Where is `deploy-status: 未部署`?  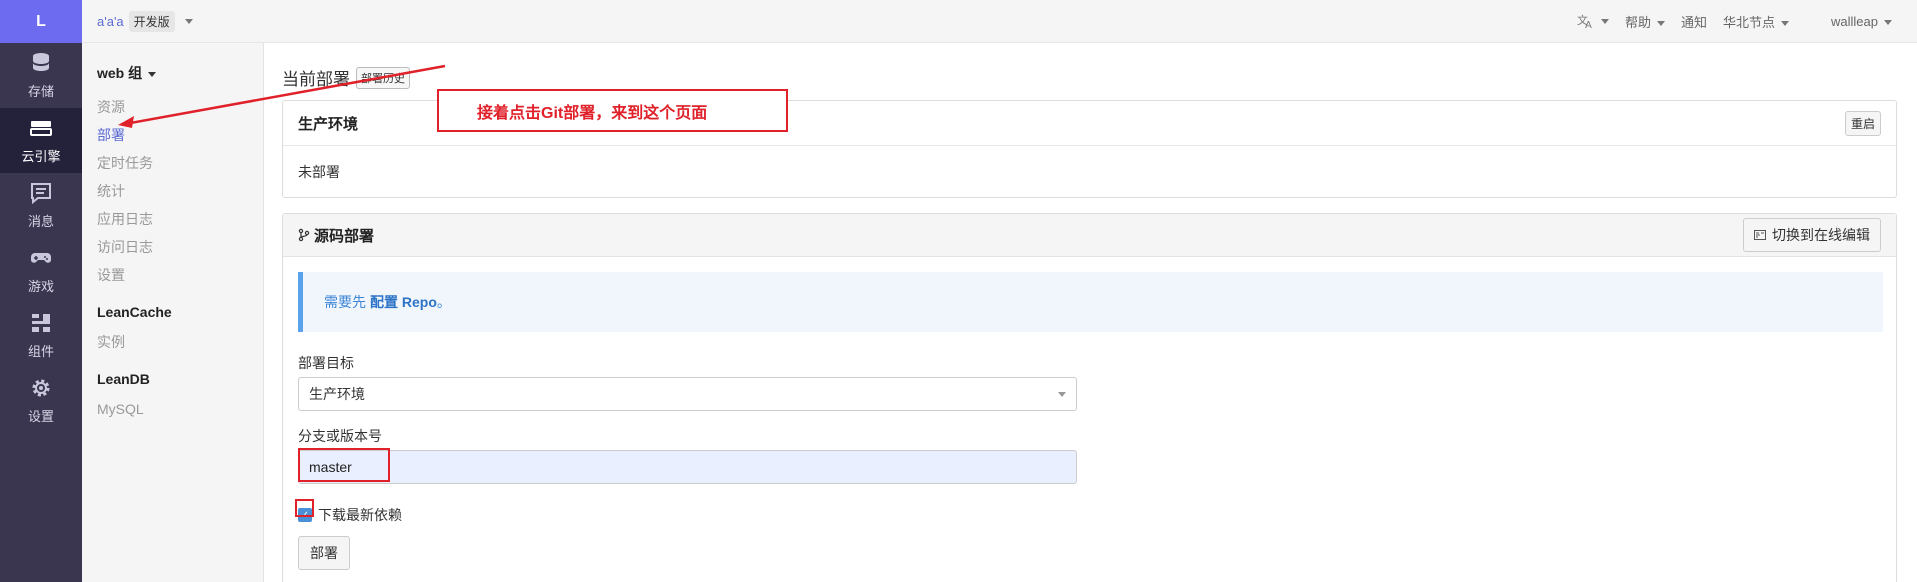 deploy-status: 未部署 is located at coordinates (319, 172).